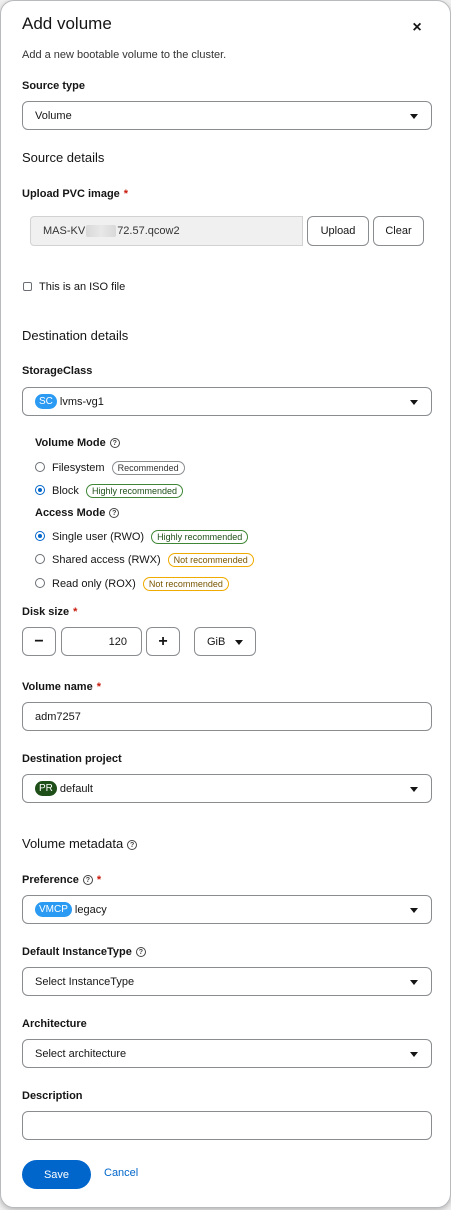  I want to click on destination-project-label: Destination project, so click(72, 759).